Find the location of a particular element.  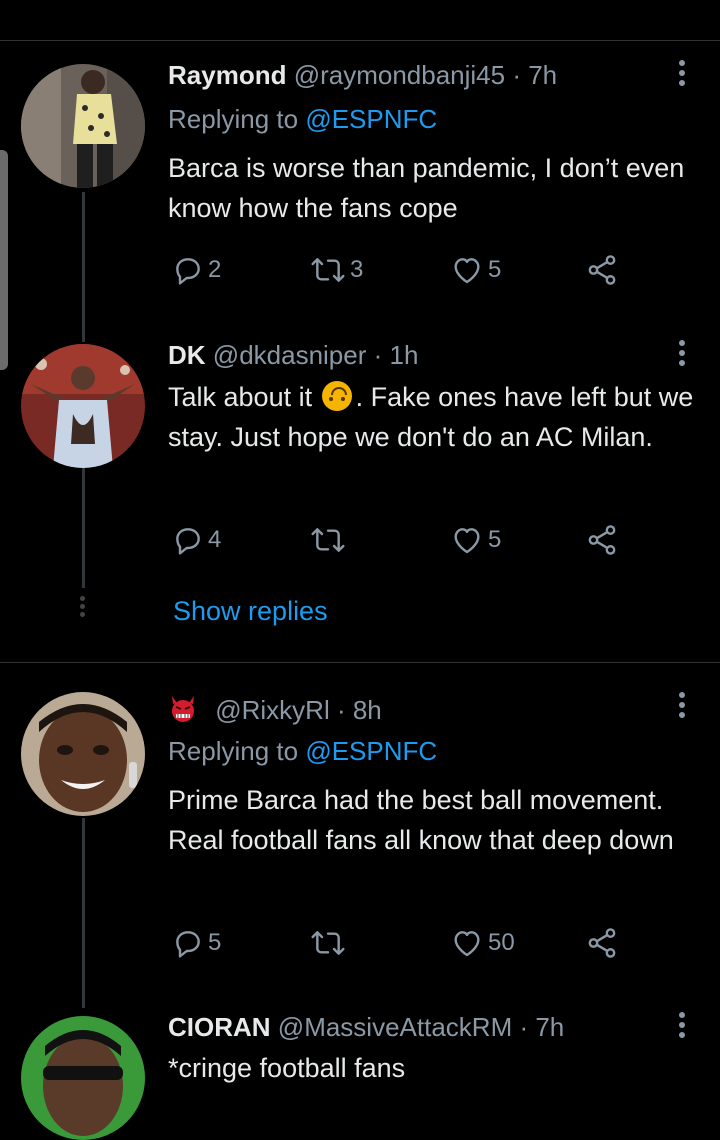

avatar-rixkyrl is located at coordinates (83, 754).